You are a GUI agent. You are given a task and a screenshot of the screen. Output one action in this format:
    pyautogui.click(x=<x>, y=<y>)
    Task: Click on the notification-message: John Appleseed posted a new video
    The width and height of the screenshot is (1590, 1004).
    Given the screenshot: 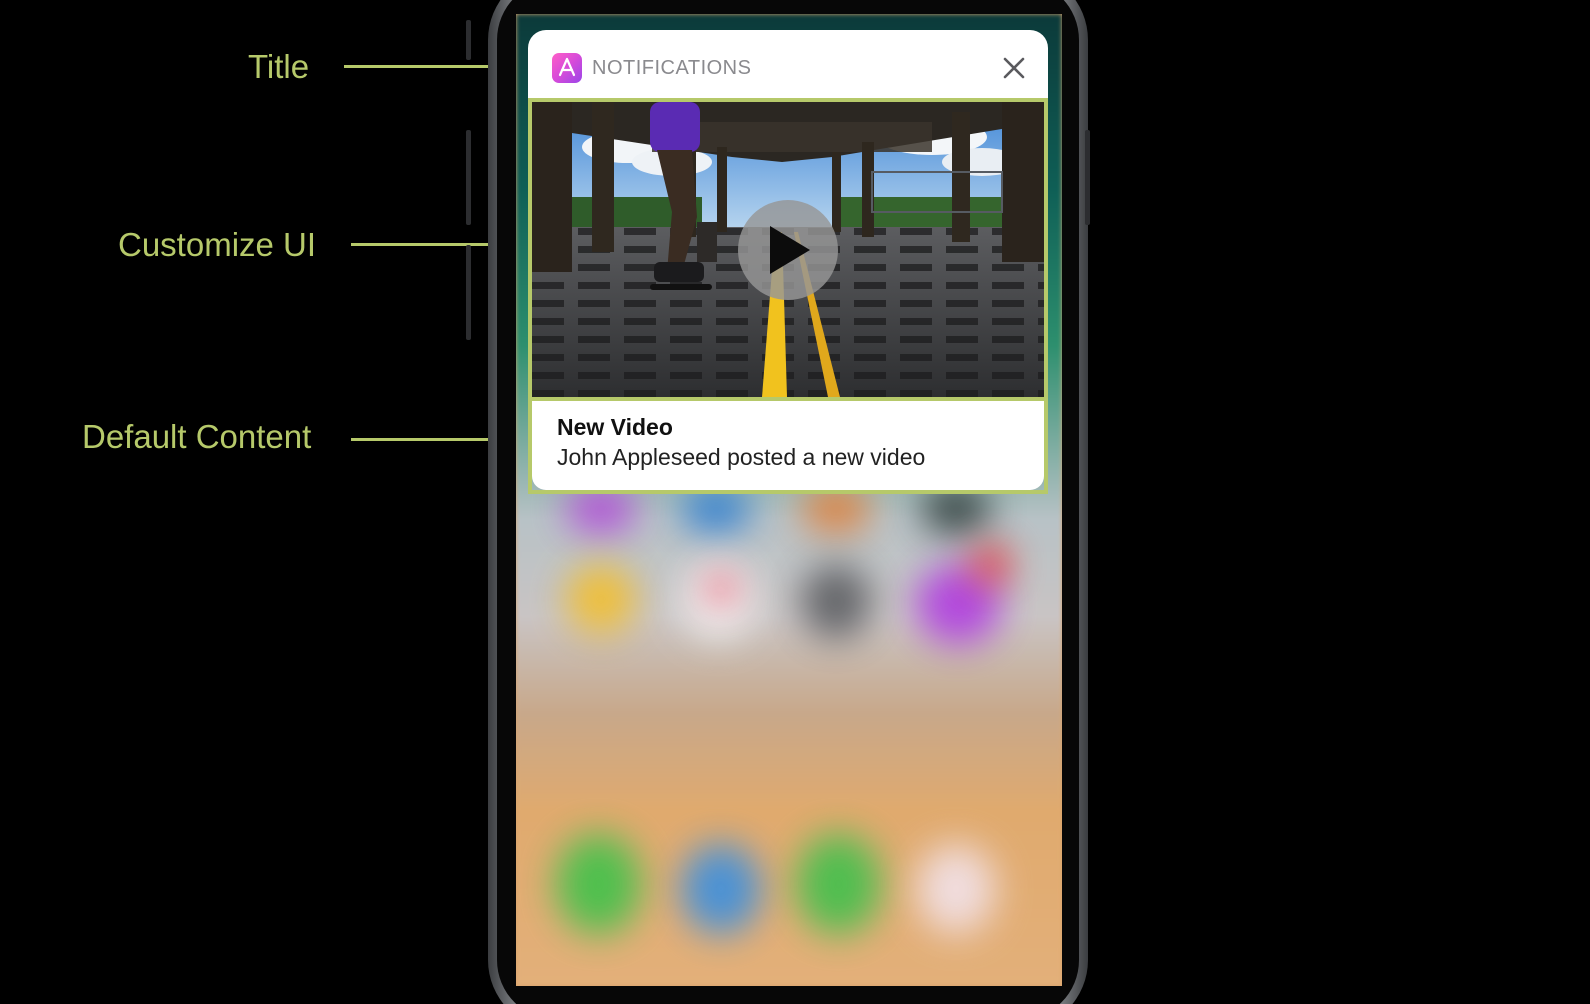 What is the action you would take?
    pyautogui.click(x=741, y=457)
    